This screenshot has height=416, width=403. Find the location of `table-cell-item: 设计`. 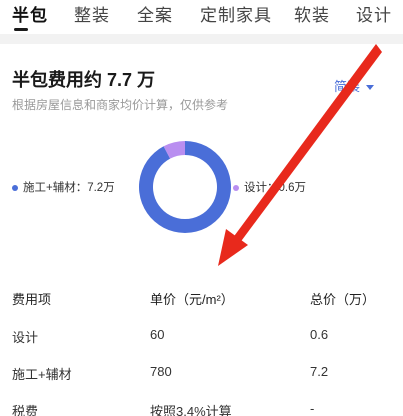

table-cell-item: 设计 is located at coordinates (25, 337).